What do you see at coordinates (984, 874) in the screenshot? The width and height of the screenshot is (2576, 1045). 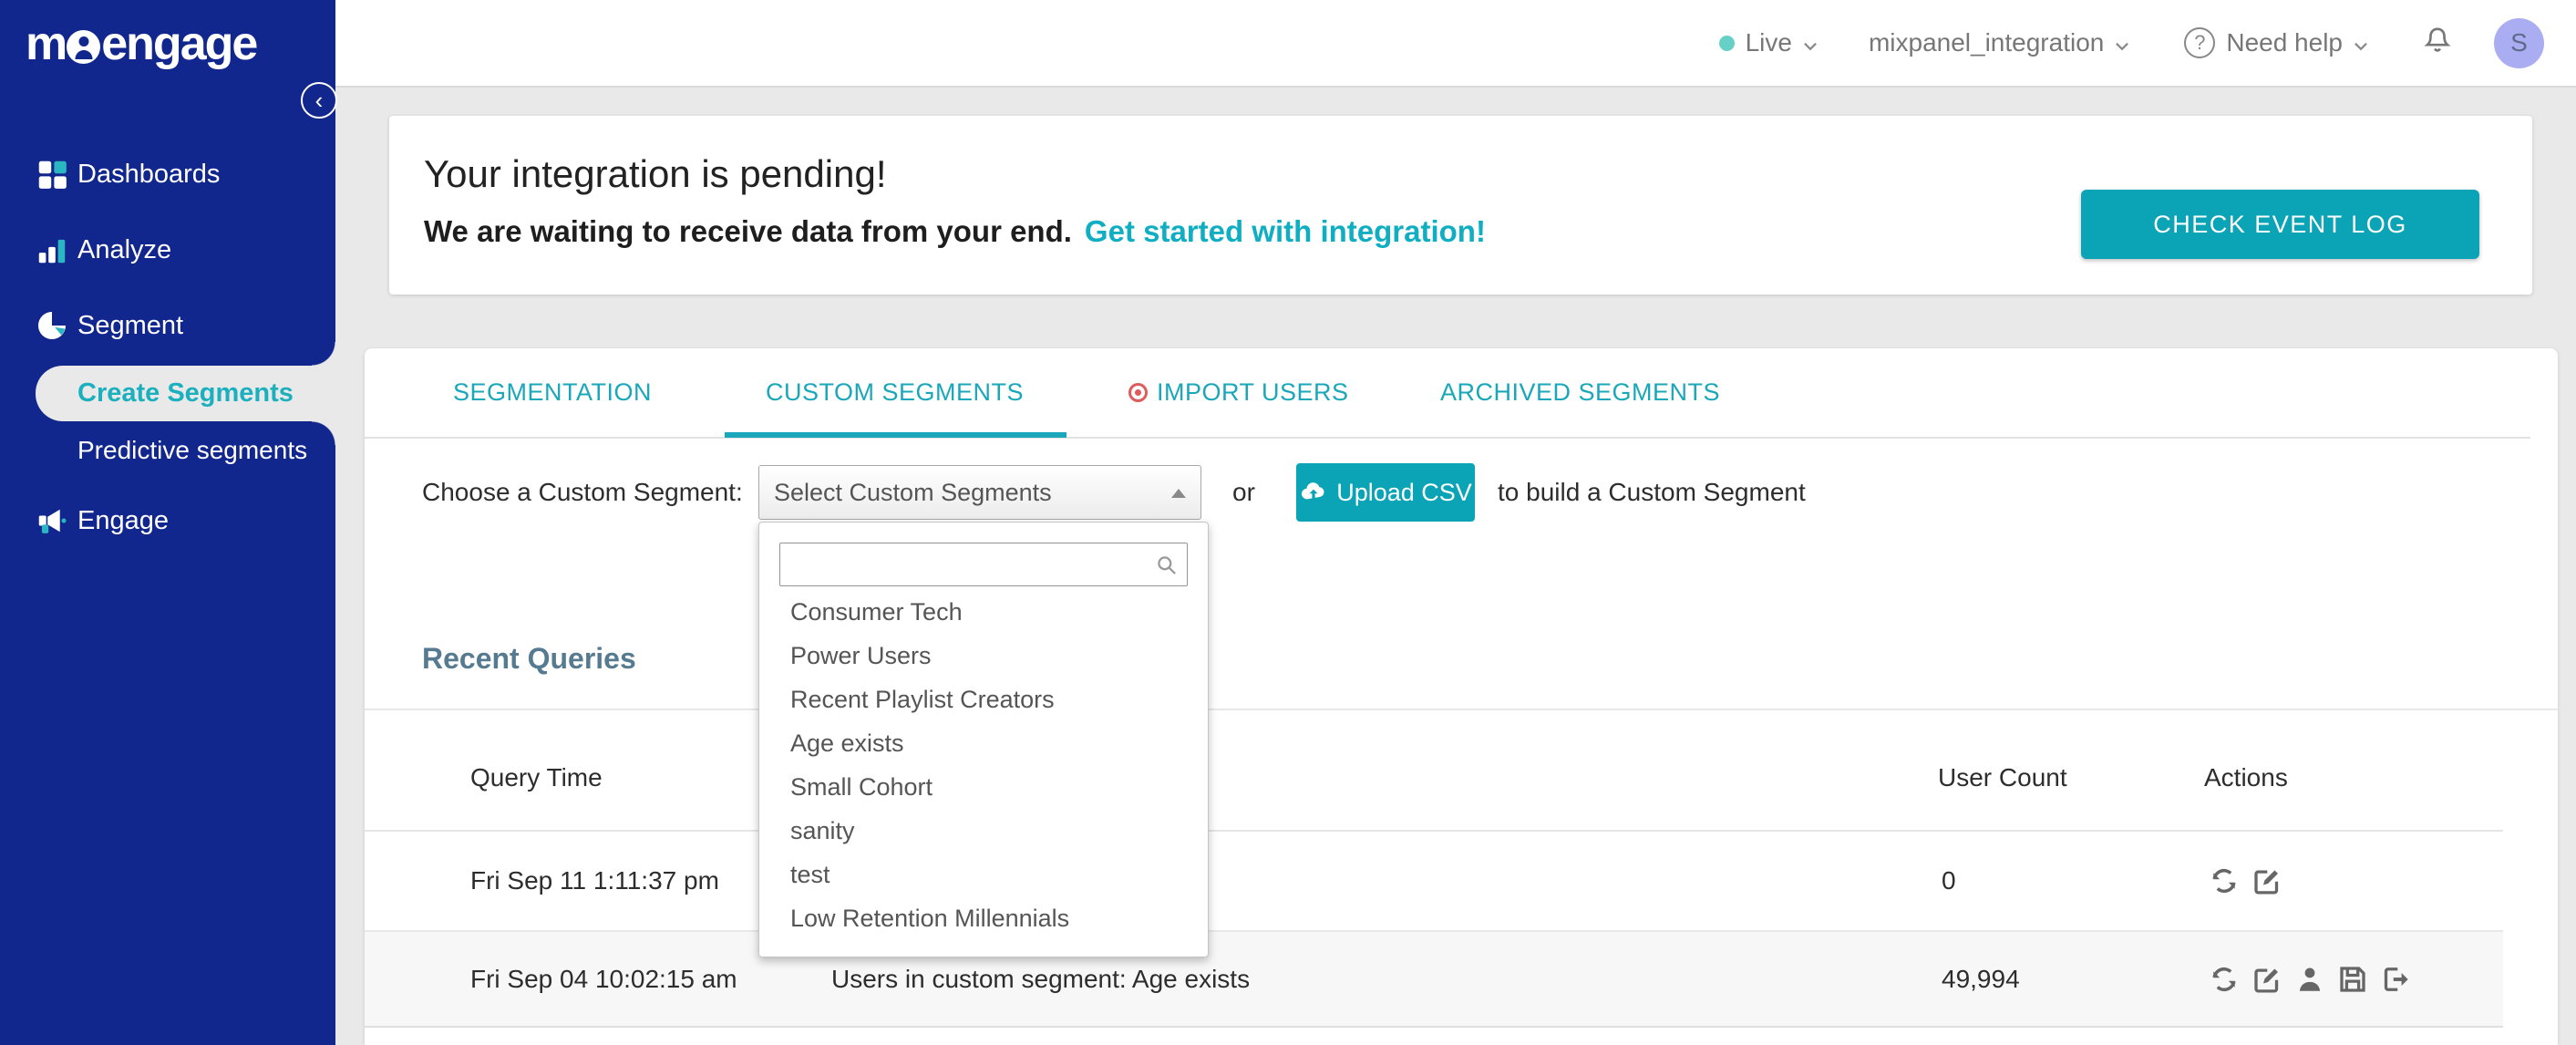 I see `segment-option: test` at bounding box center [984, 874].